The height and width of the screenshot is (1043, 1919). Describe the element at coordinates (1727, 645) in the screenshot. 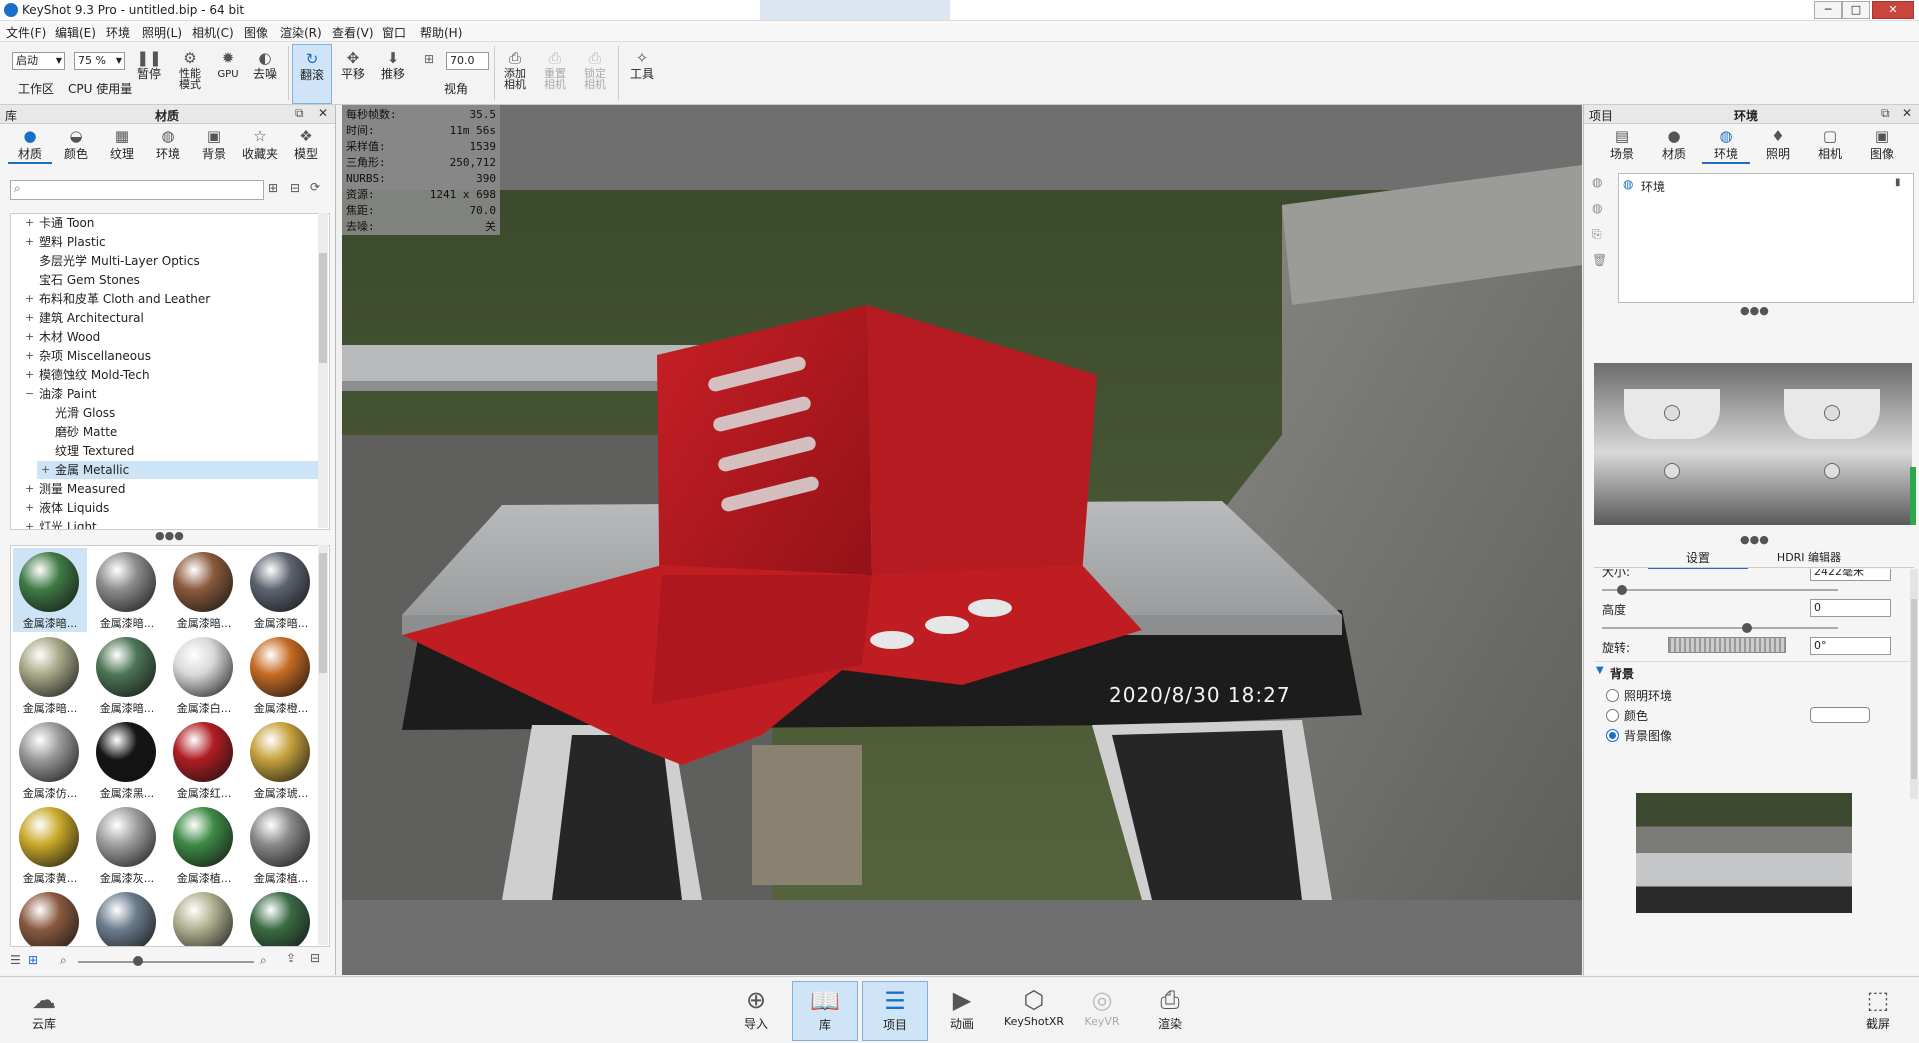

I see `rotation-dial` at that location.